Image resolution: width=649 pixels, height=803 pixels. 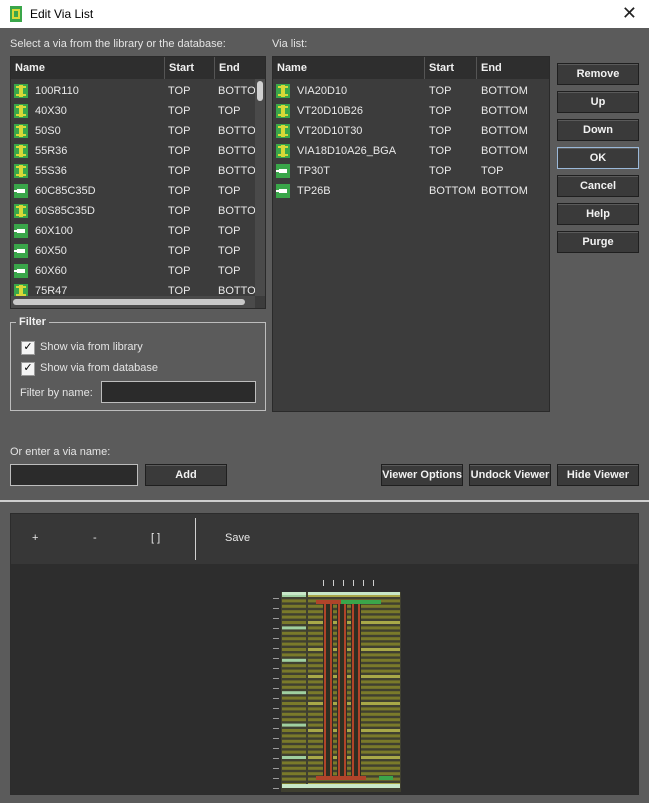 What do you see at coordinates (133, 271) in the screenshot?
I see `library-row: 60X60 TOP TOP` at bounding box center [133, 271].